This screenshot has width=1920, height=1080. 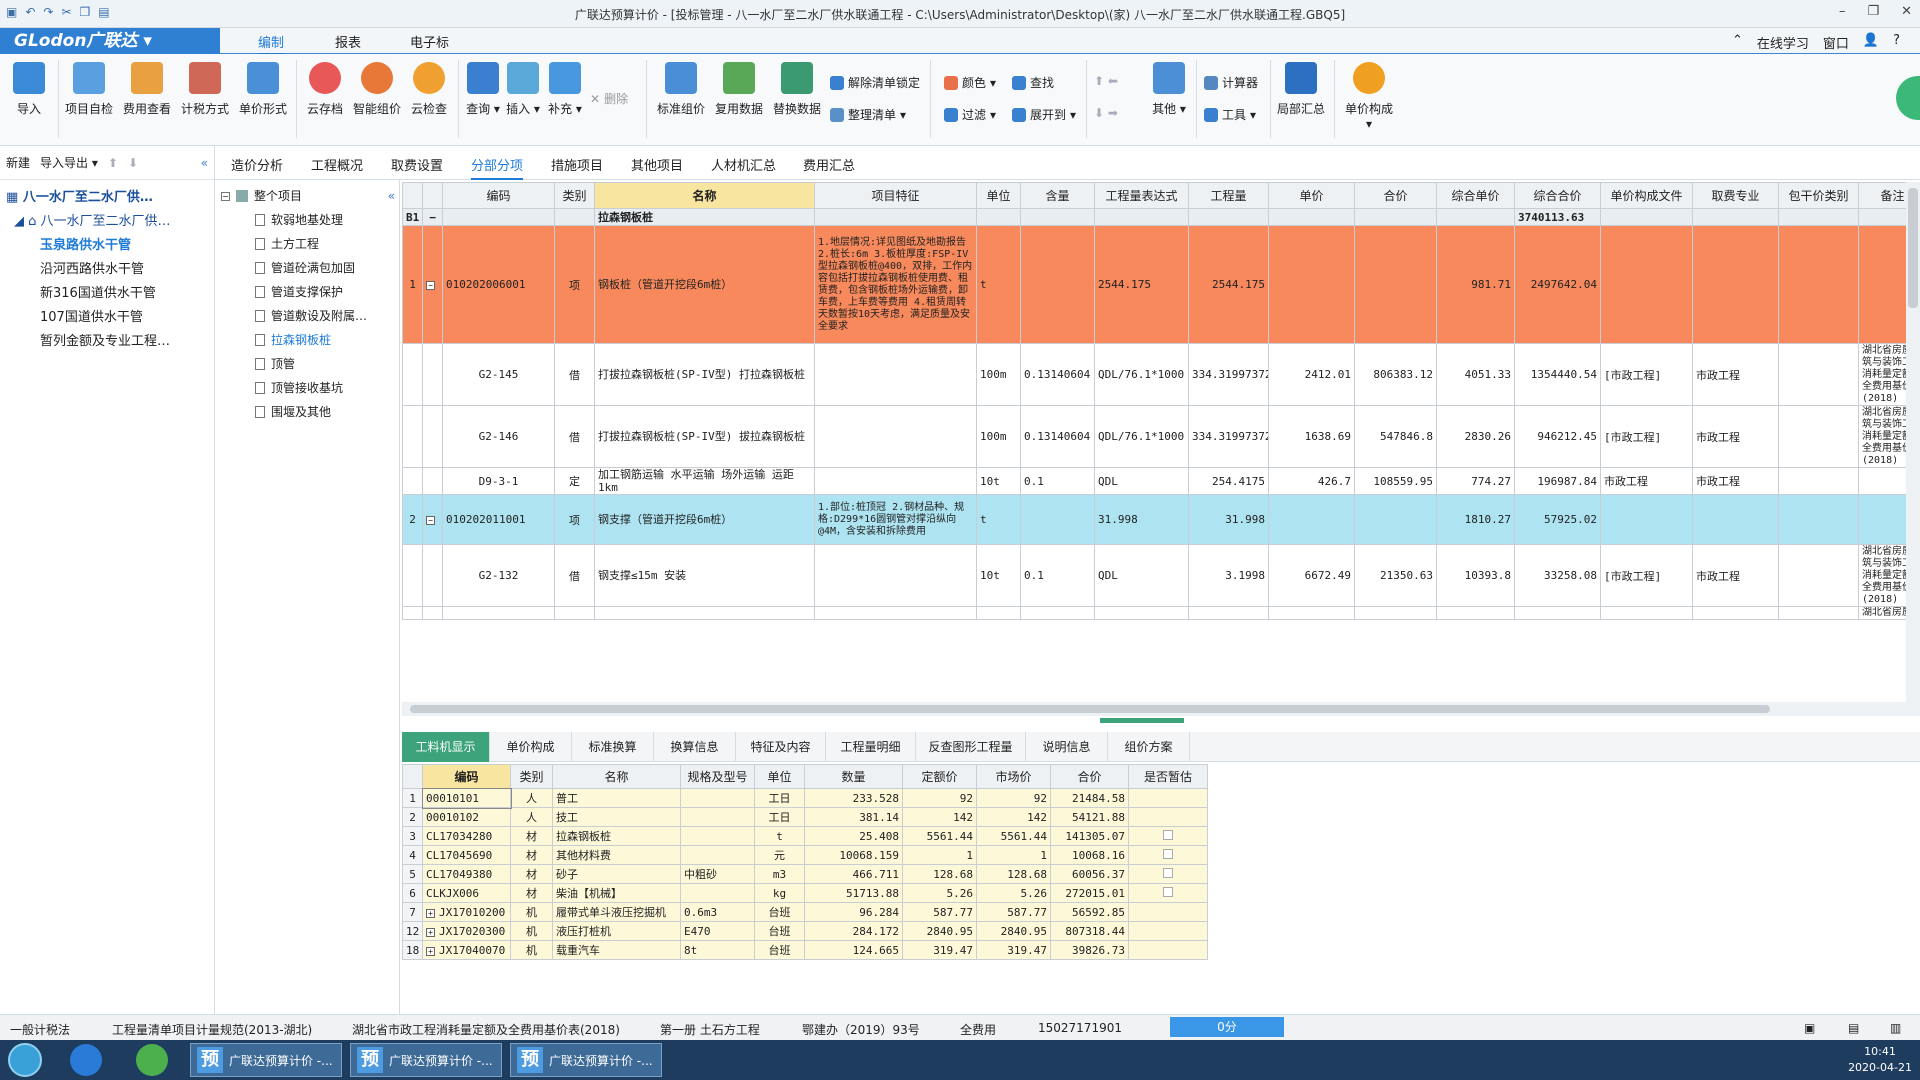 What do you see at coordinates (853, 836) in the screenshot?
I see `qty-cell: 25.408` at bounding box center [853, 836].